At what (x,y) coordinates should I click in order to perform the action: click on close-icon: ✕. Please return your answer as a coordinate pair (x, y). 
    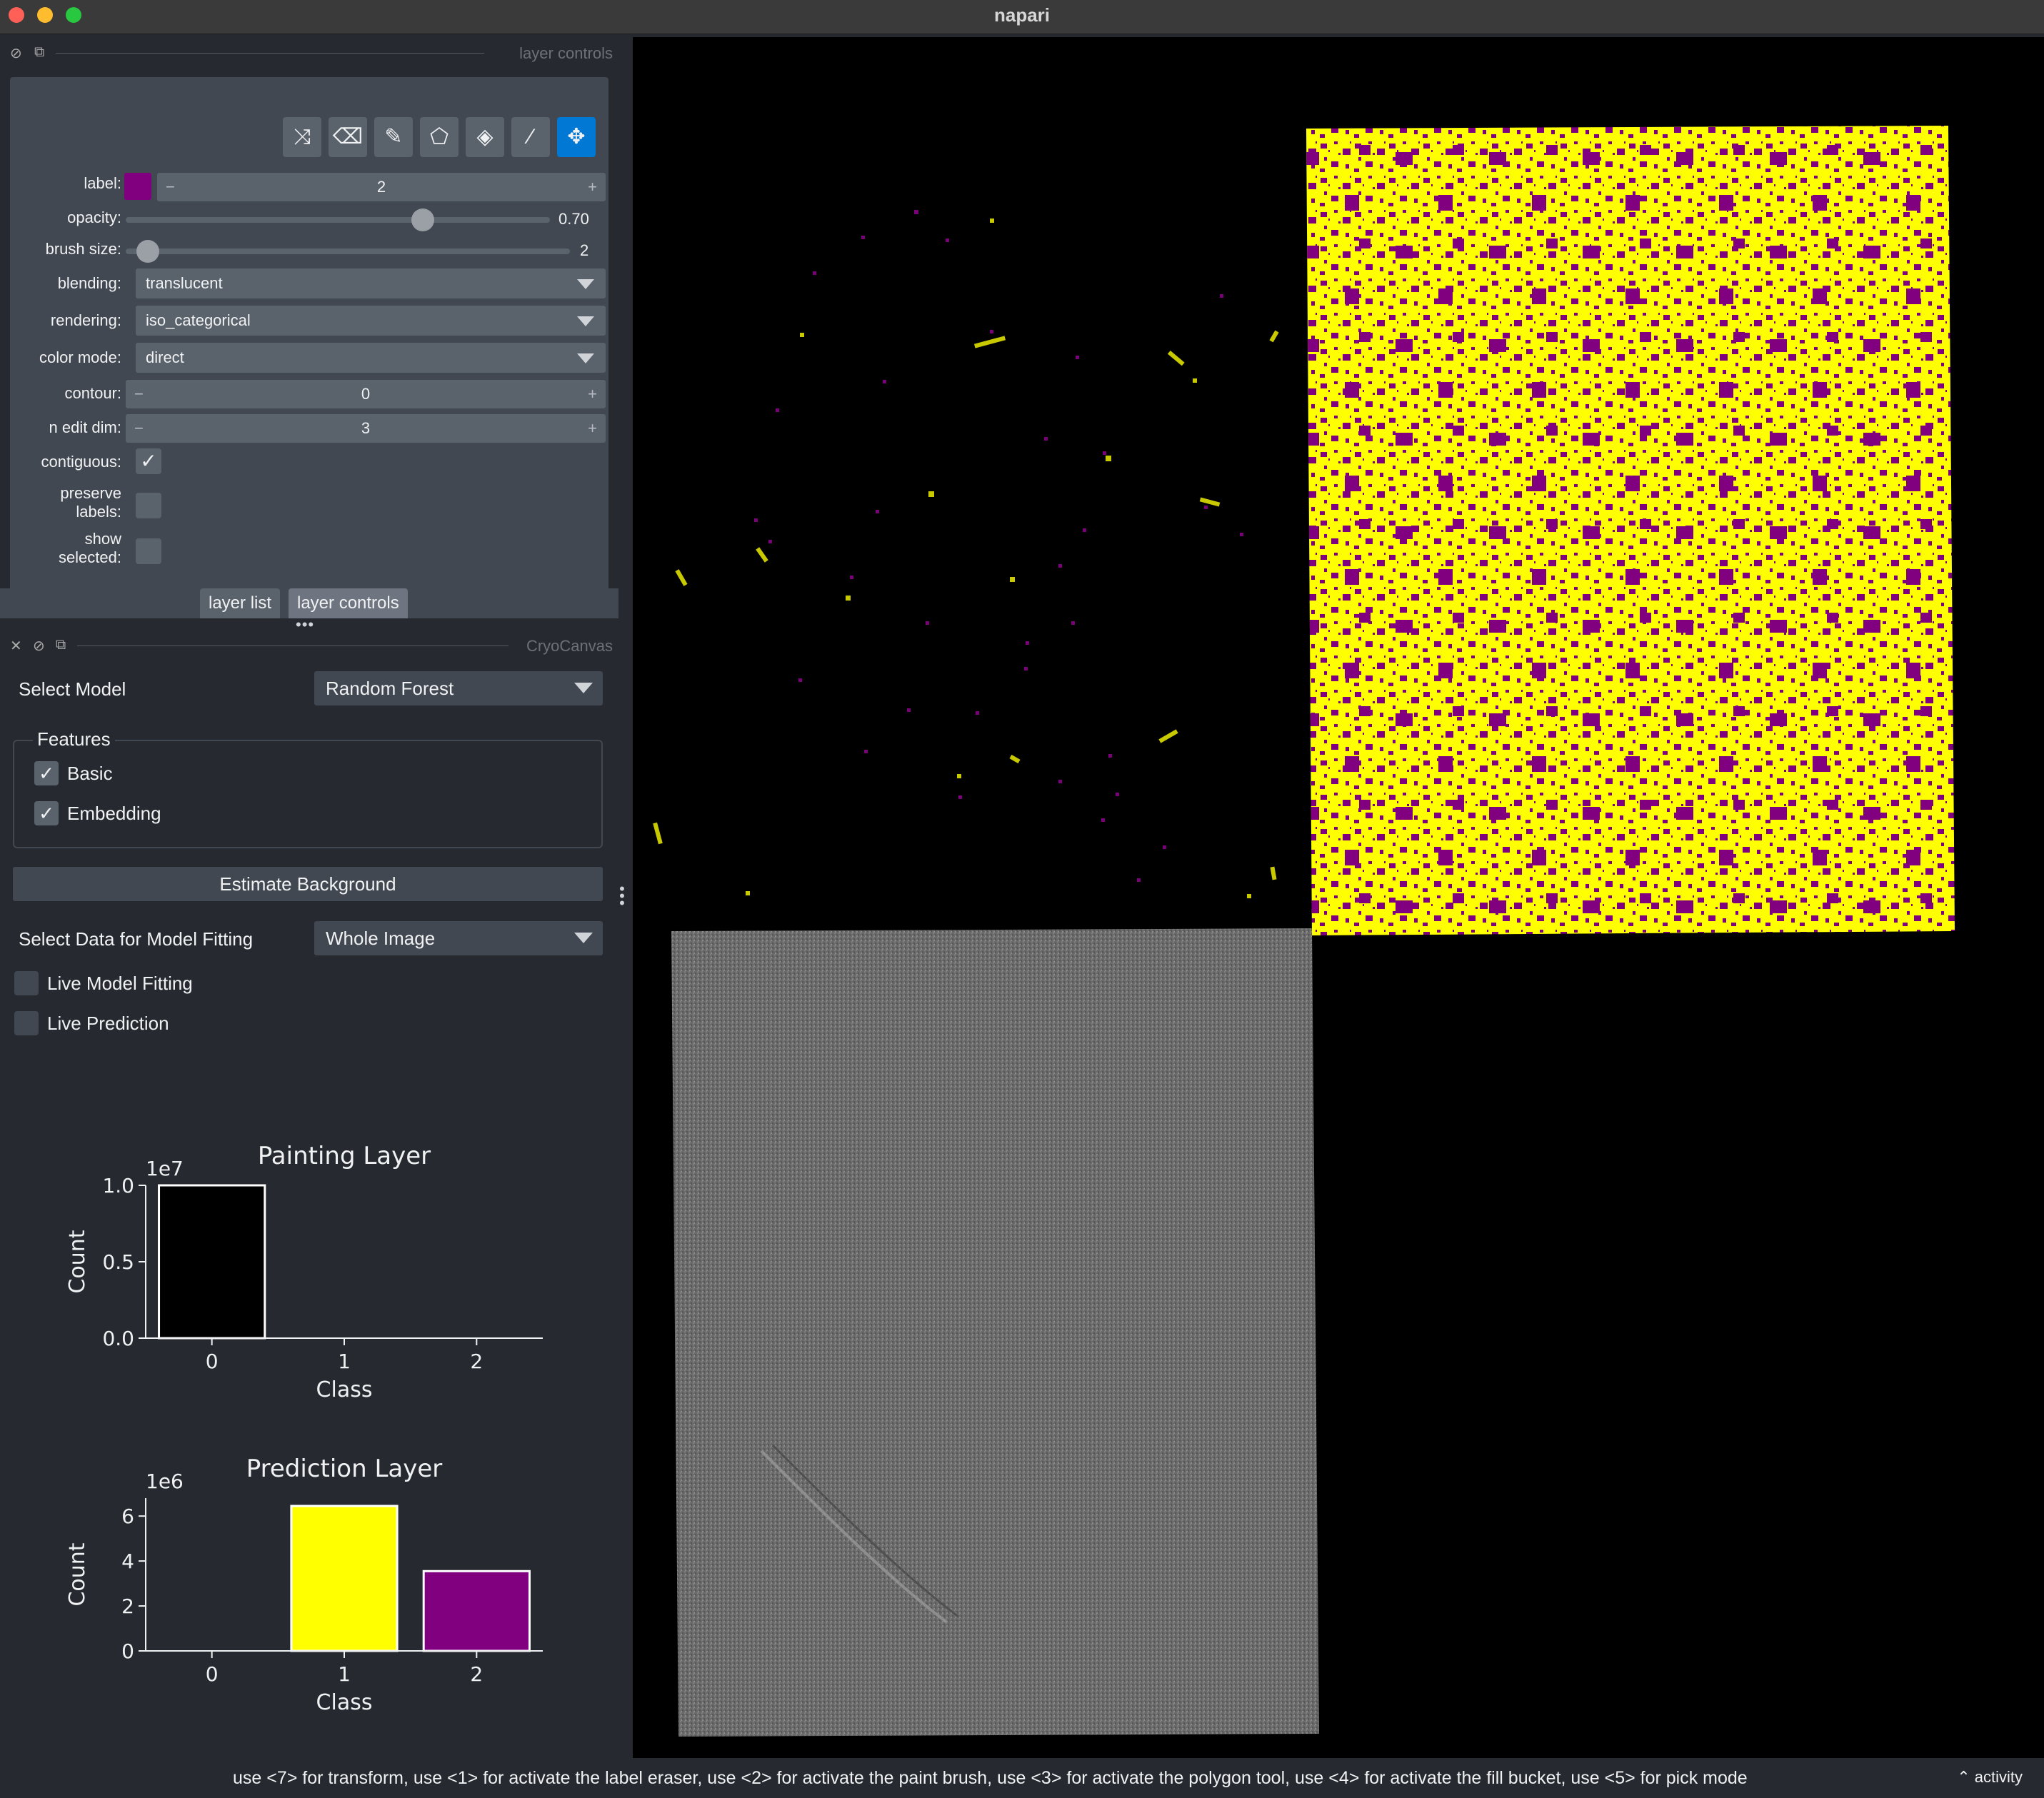
    Looking at the image, I should click on (16, 646).